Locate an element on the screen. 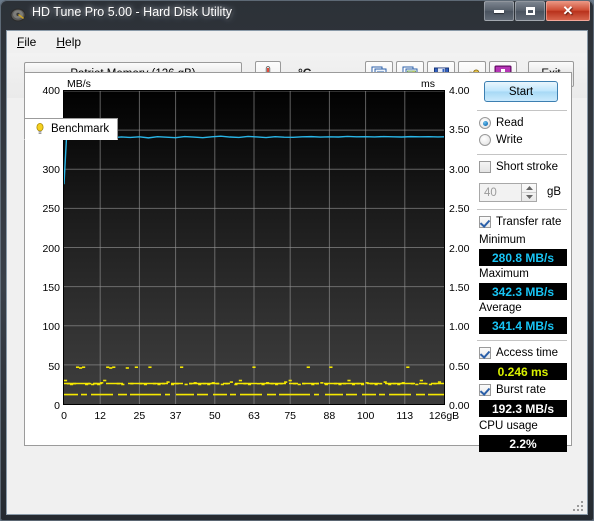 This screenshot has width=594, height=521. close-button: ✕ is located at coordinates (568, 11).